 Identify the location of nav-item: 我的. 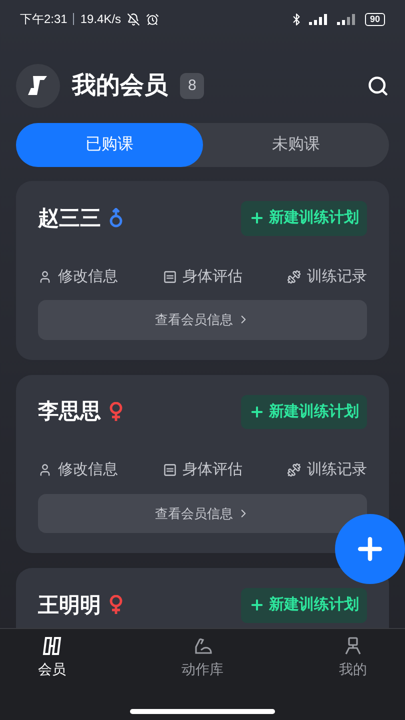
(353, 659).